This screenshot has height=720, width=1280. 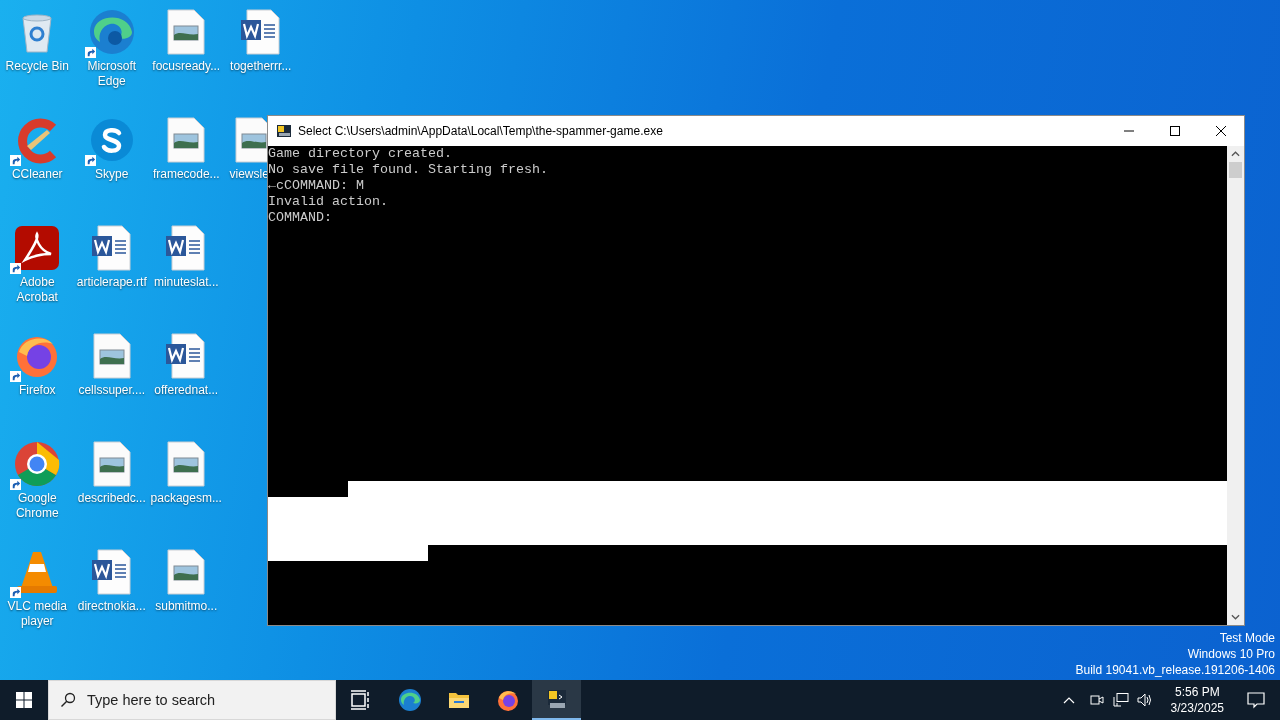 I want to click on clock: 5:56 PM 3/23/2025, so click(x=1197, y=700).